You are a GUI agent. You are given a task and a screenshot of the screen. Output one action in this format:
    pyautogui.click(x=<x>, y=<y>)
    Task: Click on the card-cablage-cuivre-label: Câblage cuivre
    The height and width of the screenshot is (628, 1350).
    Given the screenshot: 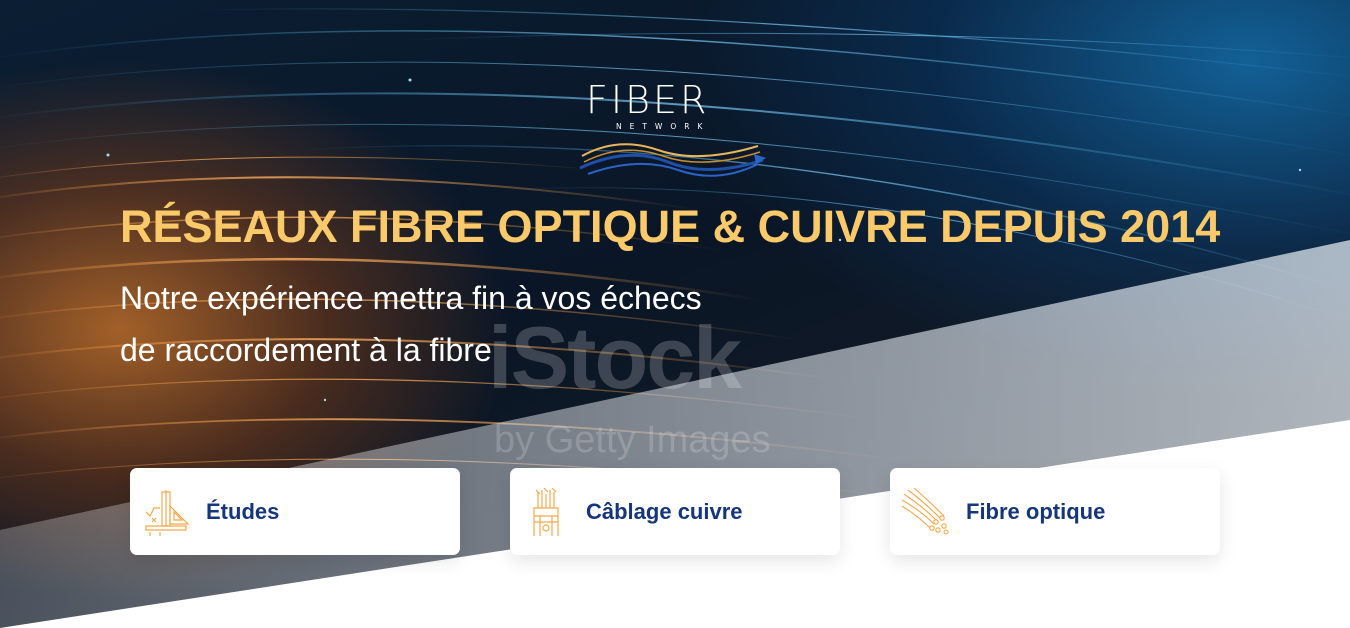 What is the action you would take?
    pyautogui.click(x=664, y=511)
    